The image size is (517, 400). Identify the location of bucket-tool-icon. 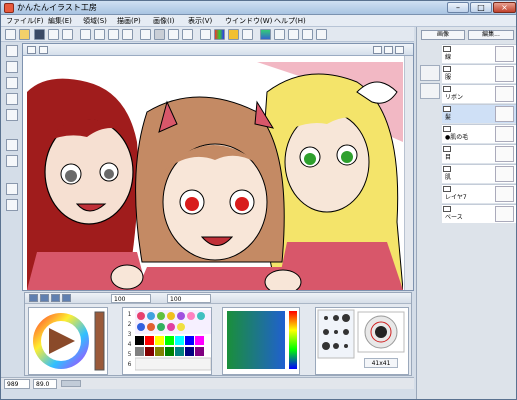
(12, 189).